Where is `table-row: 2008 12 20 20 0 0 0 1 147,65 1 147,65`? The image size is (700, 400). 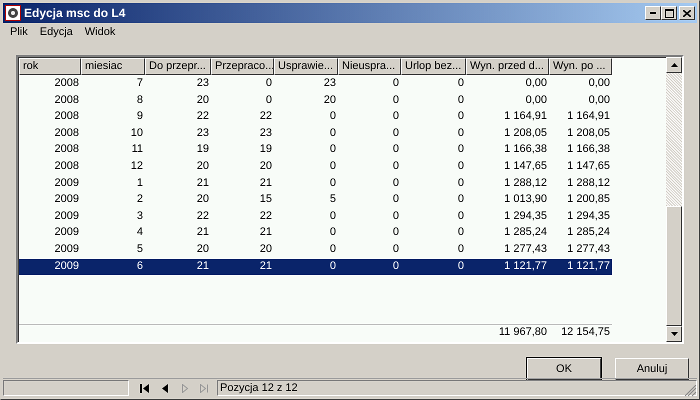 table-row: 2008 12 20 20 0 0 0 1 147,65 1 147,65 is located at coordinates (342, 167).